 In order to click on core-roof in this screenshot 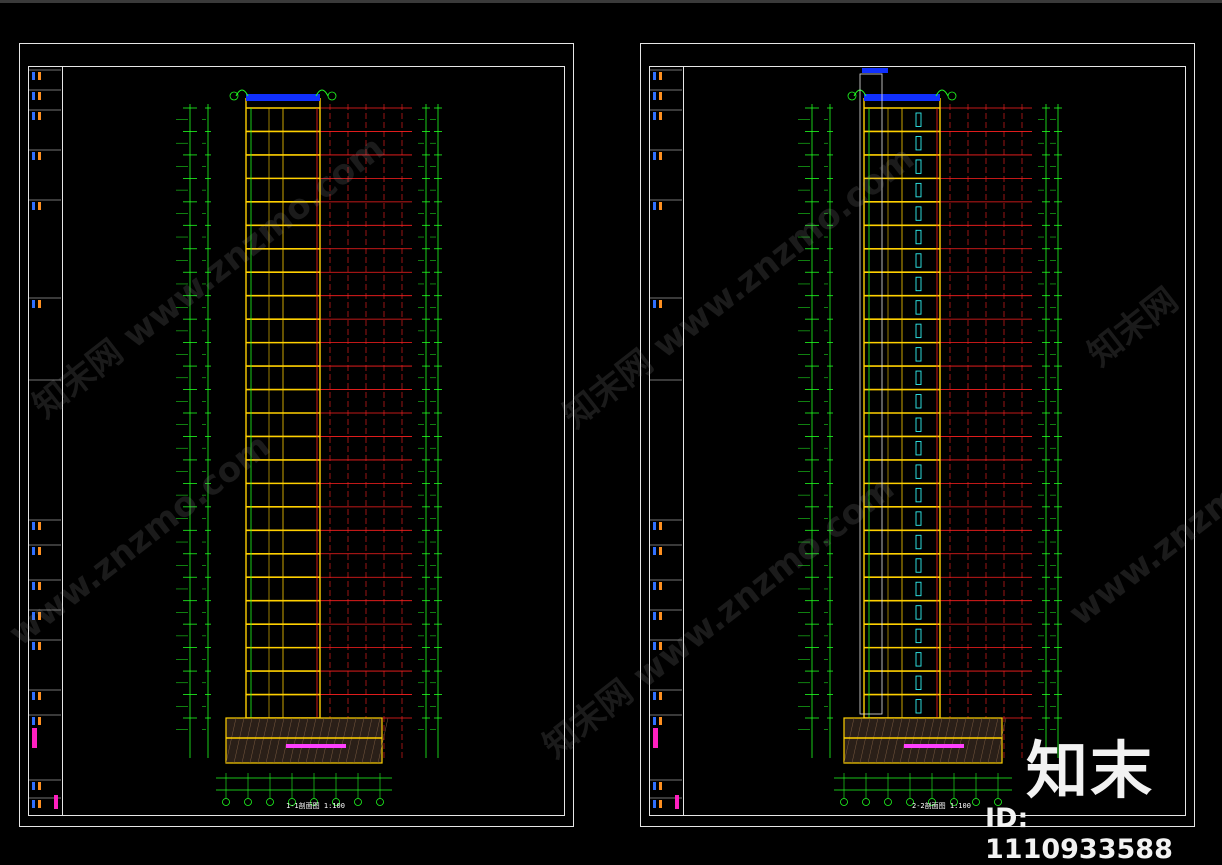, I will do `click(875, 70)`.